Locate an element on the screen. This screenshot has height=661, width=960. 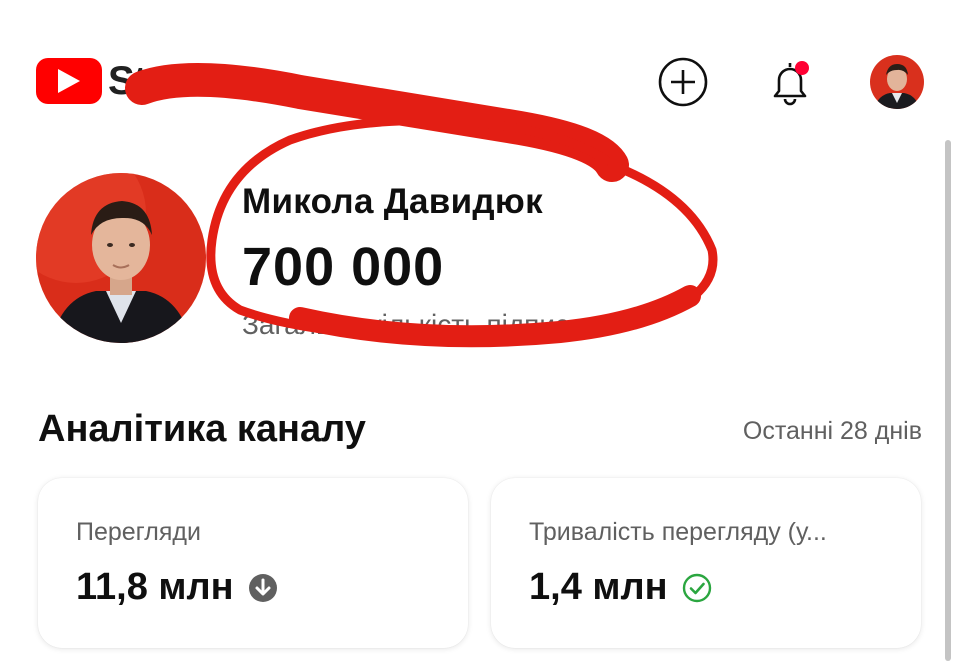
channel-avatar is located at coordinates (121, 258).